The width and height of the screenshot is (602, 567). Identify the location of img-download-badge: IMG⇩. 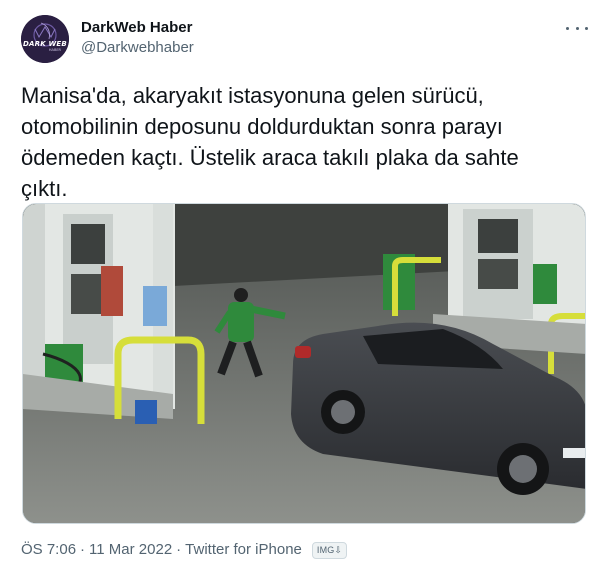
(329, 550).